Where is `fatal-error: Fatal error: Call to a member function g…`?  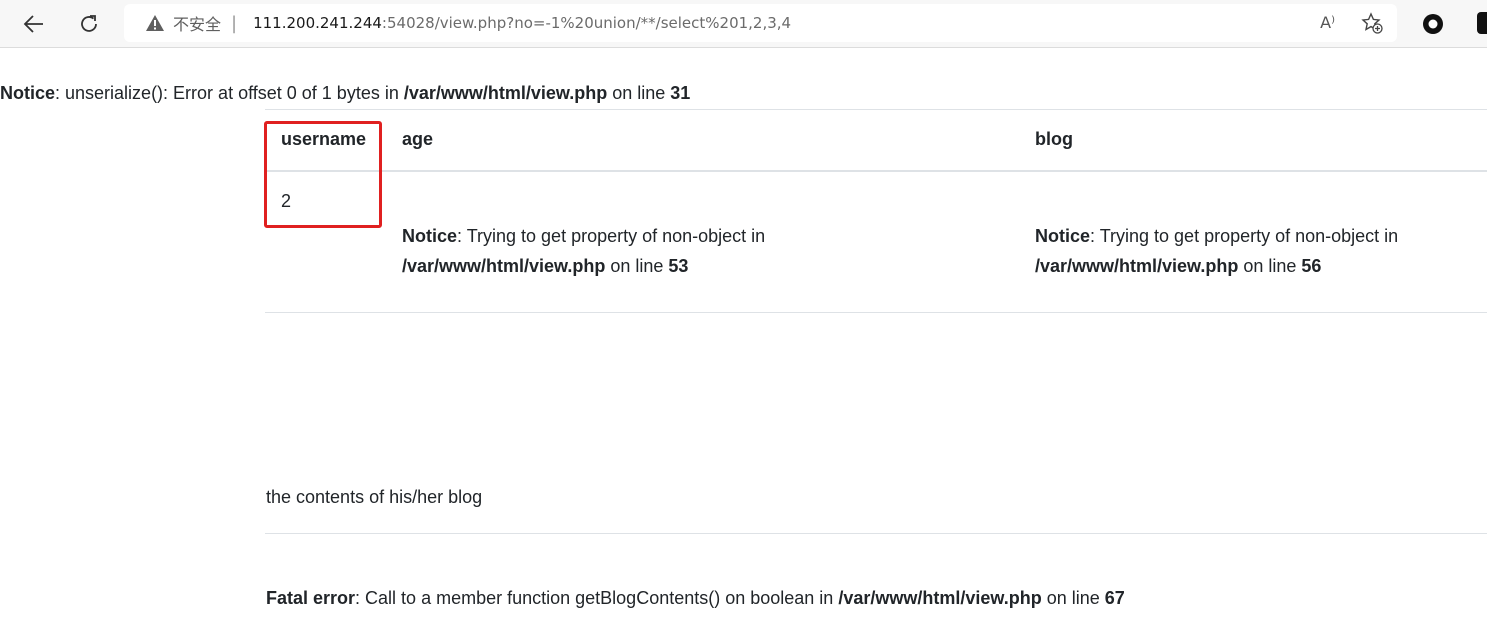
fatal-error: Fatal error: Call to a member function g… is located at coordinates (695, 598).